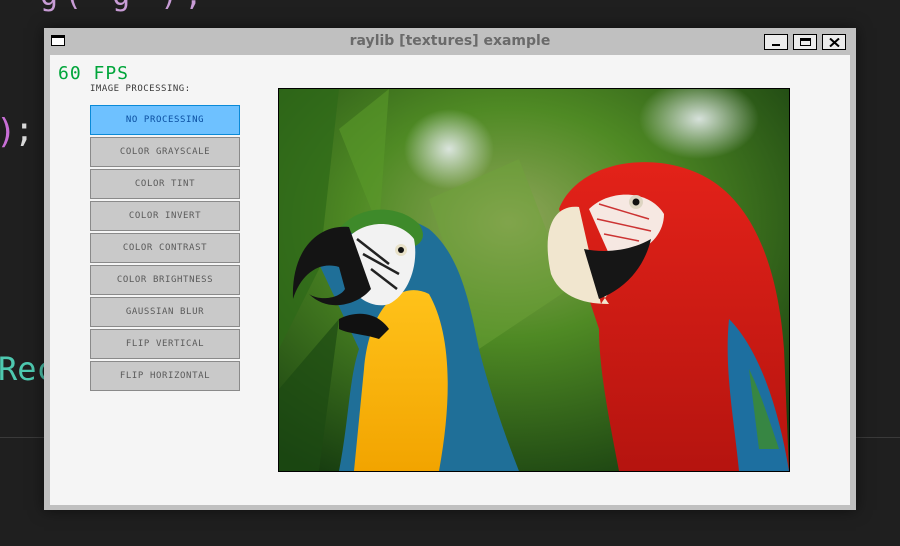 The image size is (900, 546). Describe the element at coordinates (805, 42) in the screenshot. I see `maximize-button` at that location.